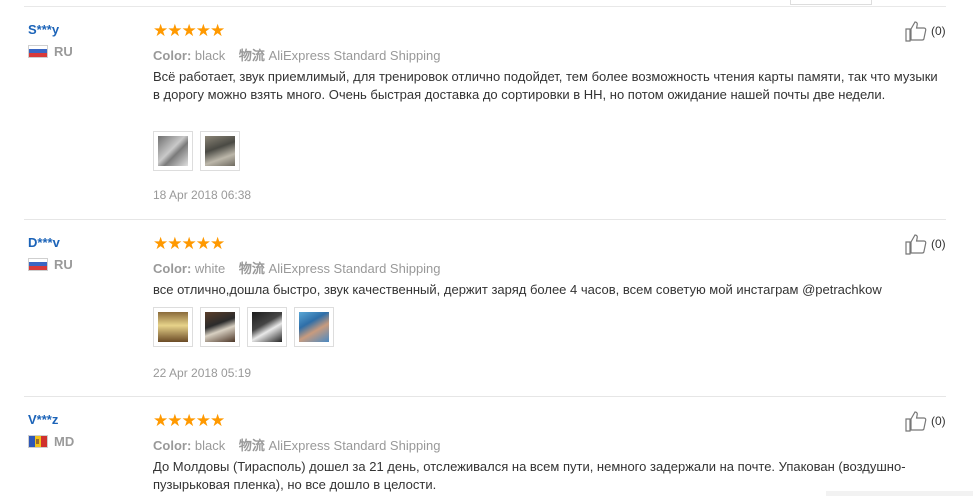 The height and width of the screenshot is (496, 973). Describe the element at coordinates (202, 195) in the screenshot. I see `review-date: 18 Apr 2018 06:38` at that location.